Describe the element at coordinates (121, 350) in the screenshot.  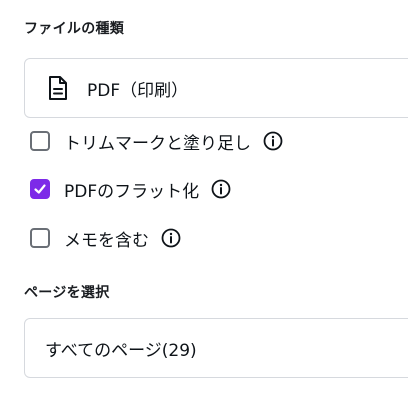
I see `pages-value: すべてのページ(29)` at that location.